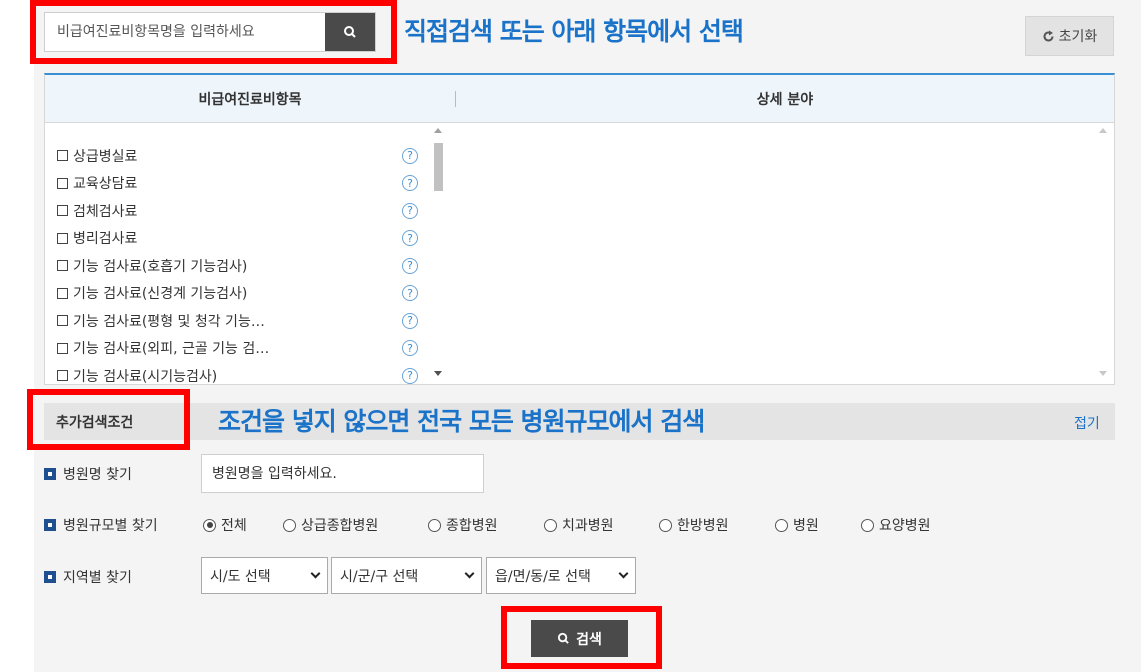  Describe the element at coordinates (249, 211) in the screenshot. I see `list-item: 검체검사료?` at that location.